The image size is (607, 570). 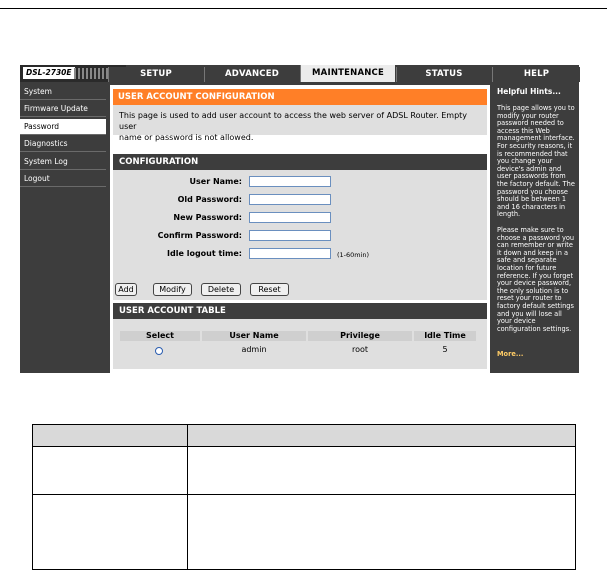 What do you see at coordinates (575, 497) in the screenshot?
I see `table-border-right` at bounding box center [575, 497].